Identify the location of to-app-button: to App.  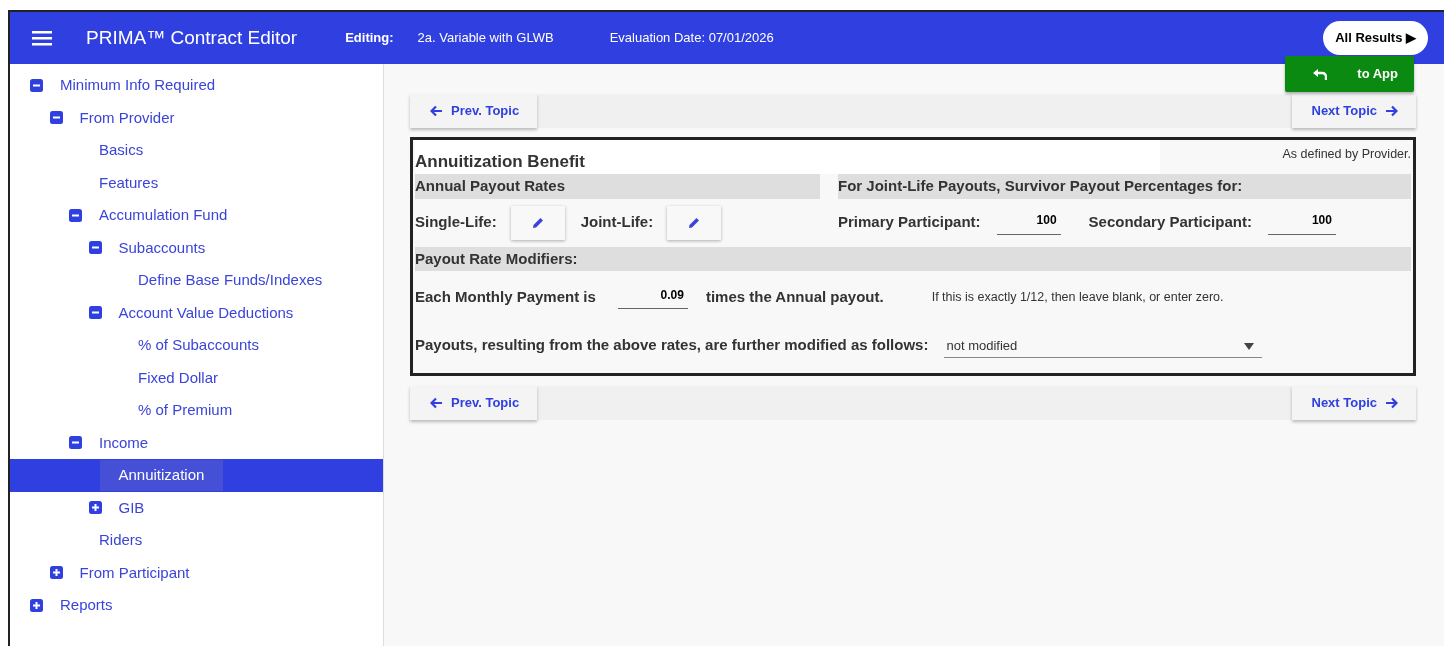
(1349, 74).